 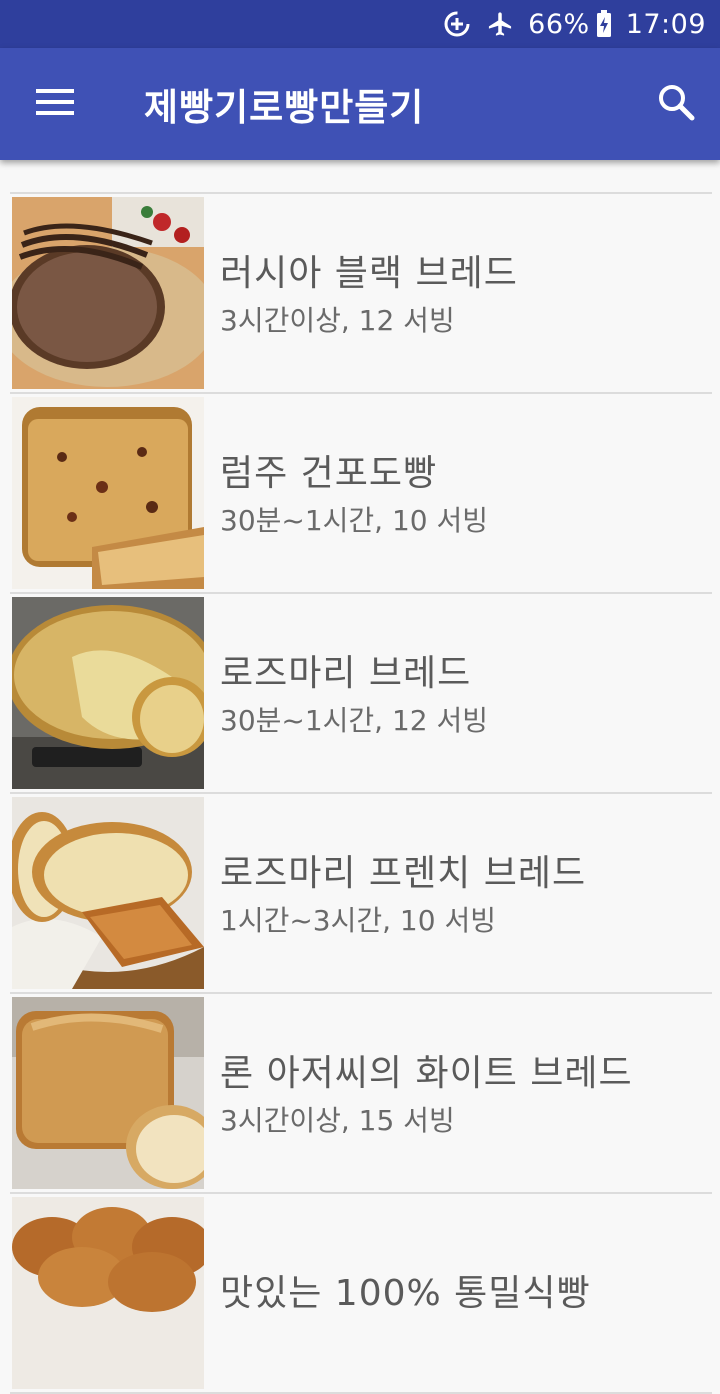 I want to click on list-item: 럼주 건포도빵 30분~1시간, 10 서빙, so click(x=361, y=494).